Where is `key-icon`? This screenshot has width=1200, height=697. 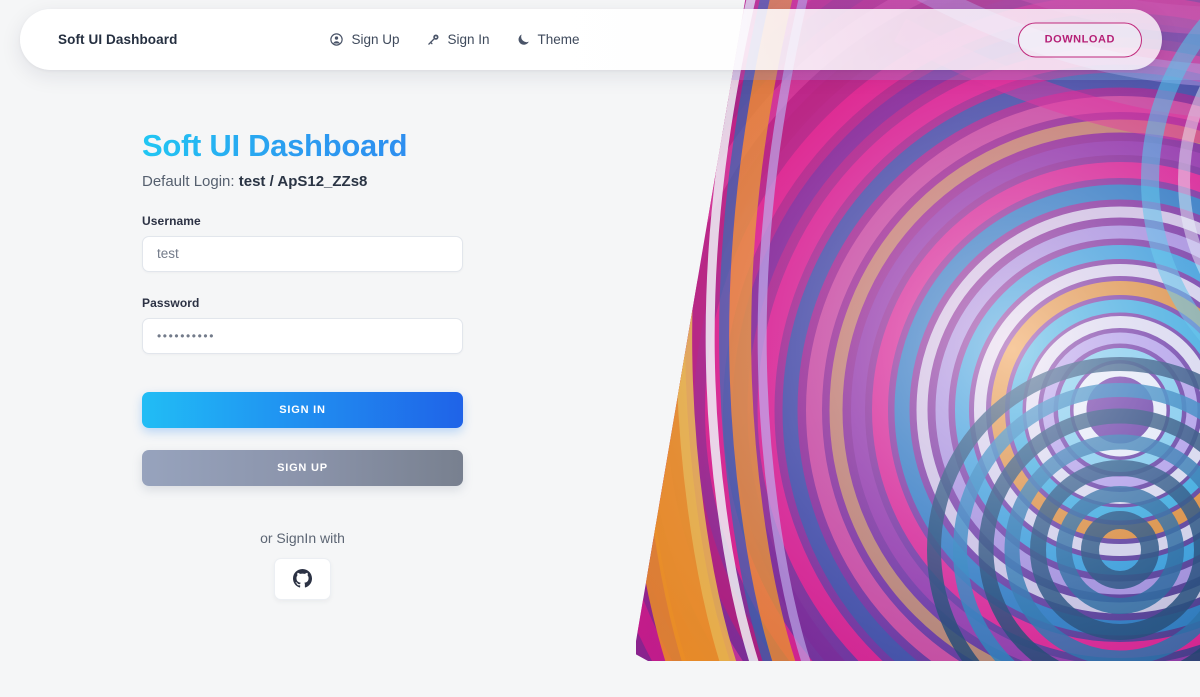 key-icon is located at coordinates (433, 39).